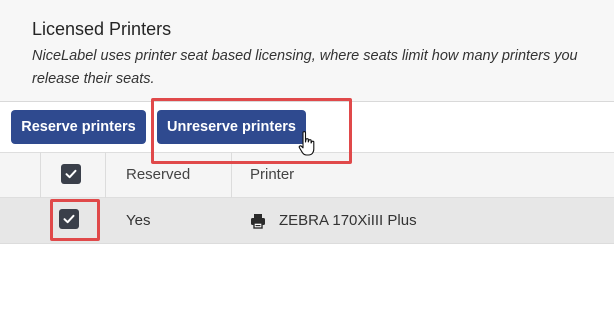 This screenshot has height=321, width=614. I want to click on printer-icon, so click(258, 221).